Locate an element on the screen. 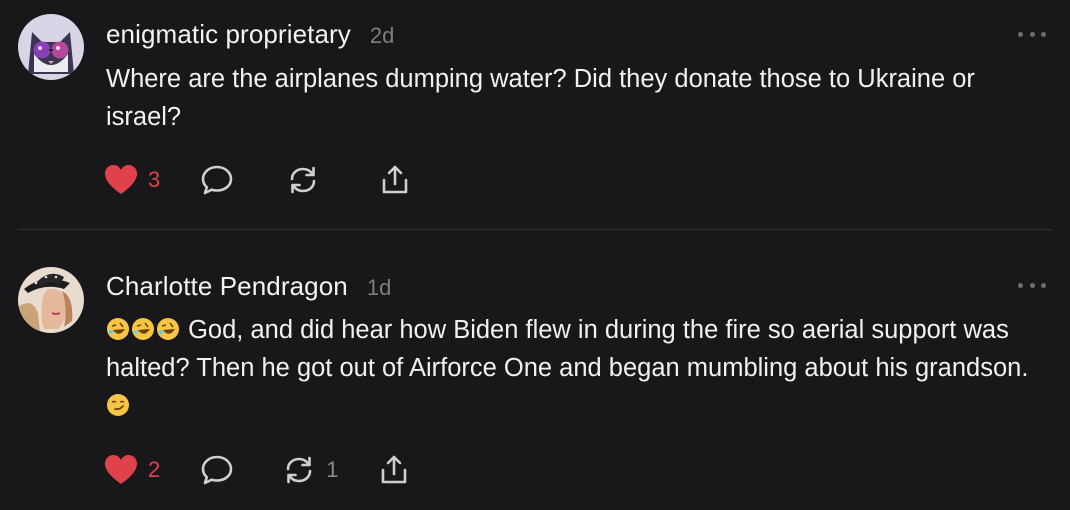 This screenshot has width=1070, height=510. comment-header: enigmatic proprietary 2d is located at coordinates (250, 34).